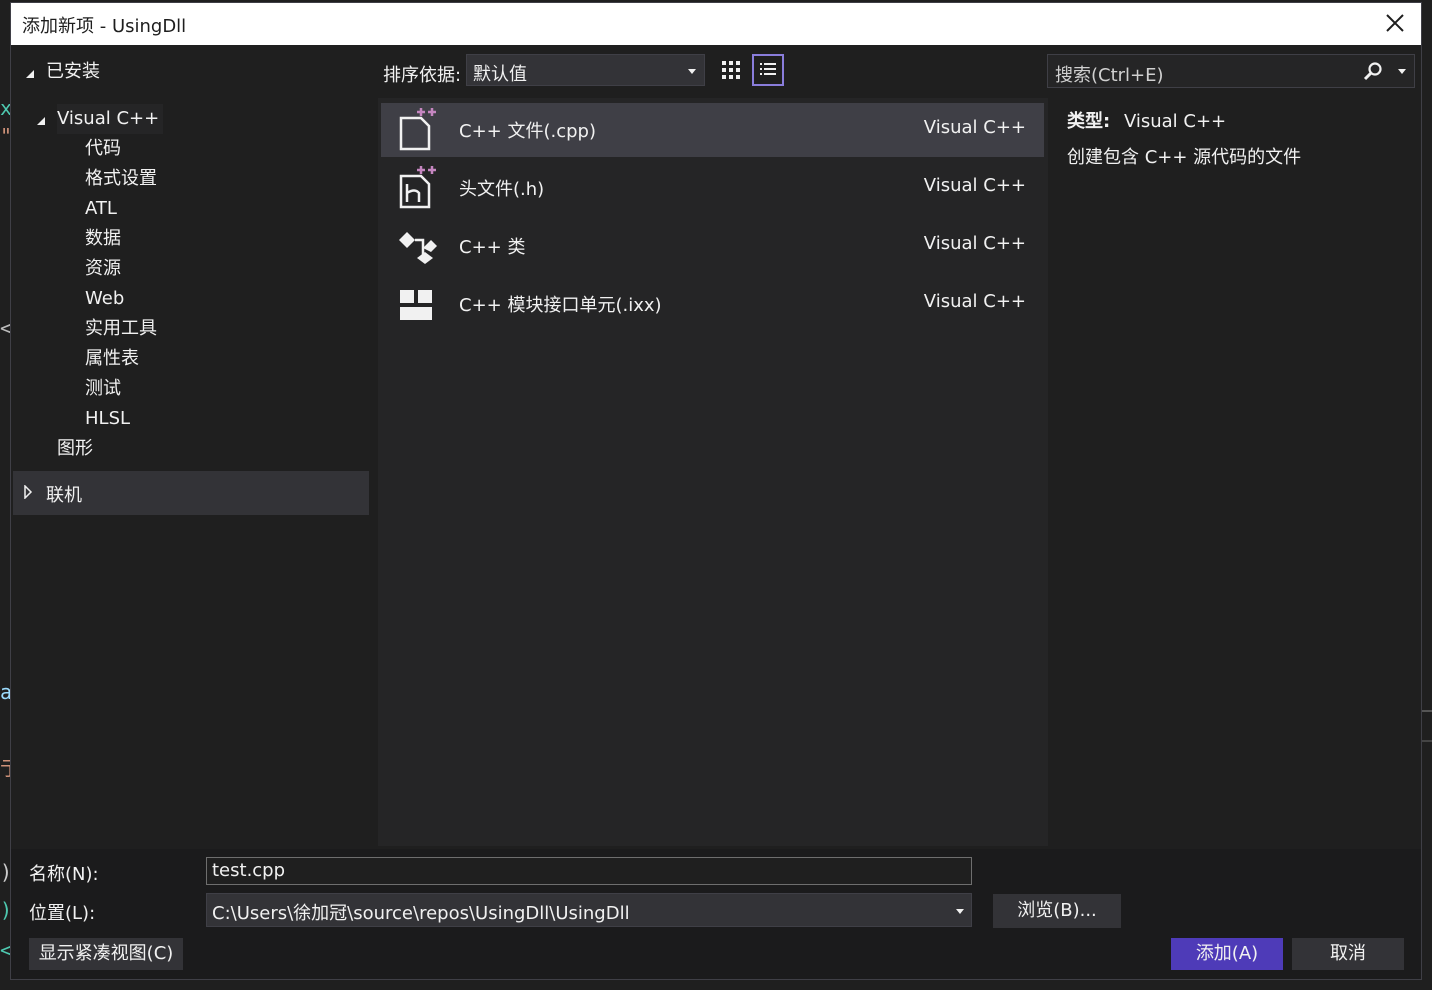 The width and height of the screenshot is (1432, 990). What do you see at coordinates (64, 495) in the screenshot?
I see `tree-label: 联机` at bounding box center [64, 495].